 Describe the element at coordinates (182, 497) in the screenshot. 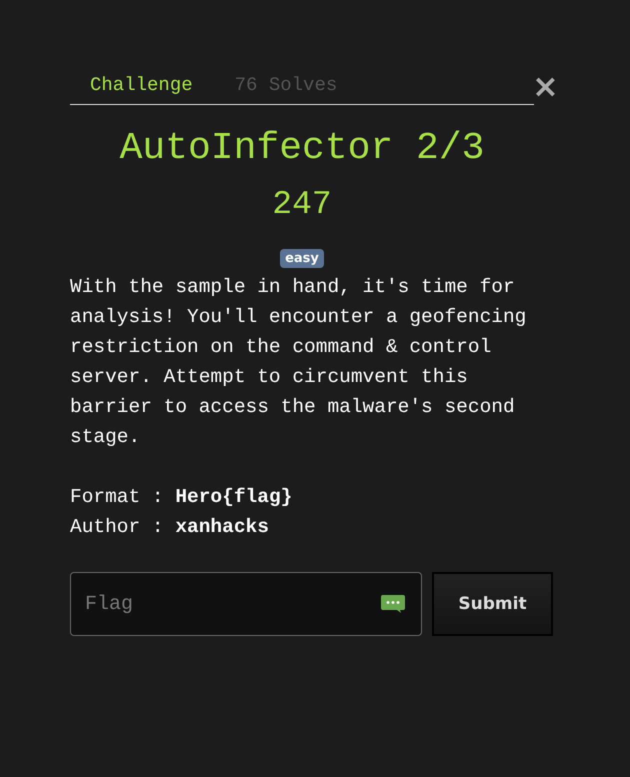

I see `meta-text: Format : Hero{flag}` at that location.